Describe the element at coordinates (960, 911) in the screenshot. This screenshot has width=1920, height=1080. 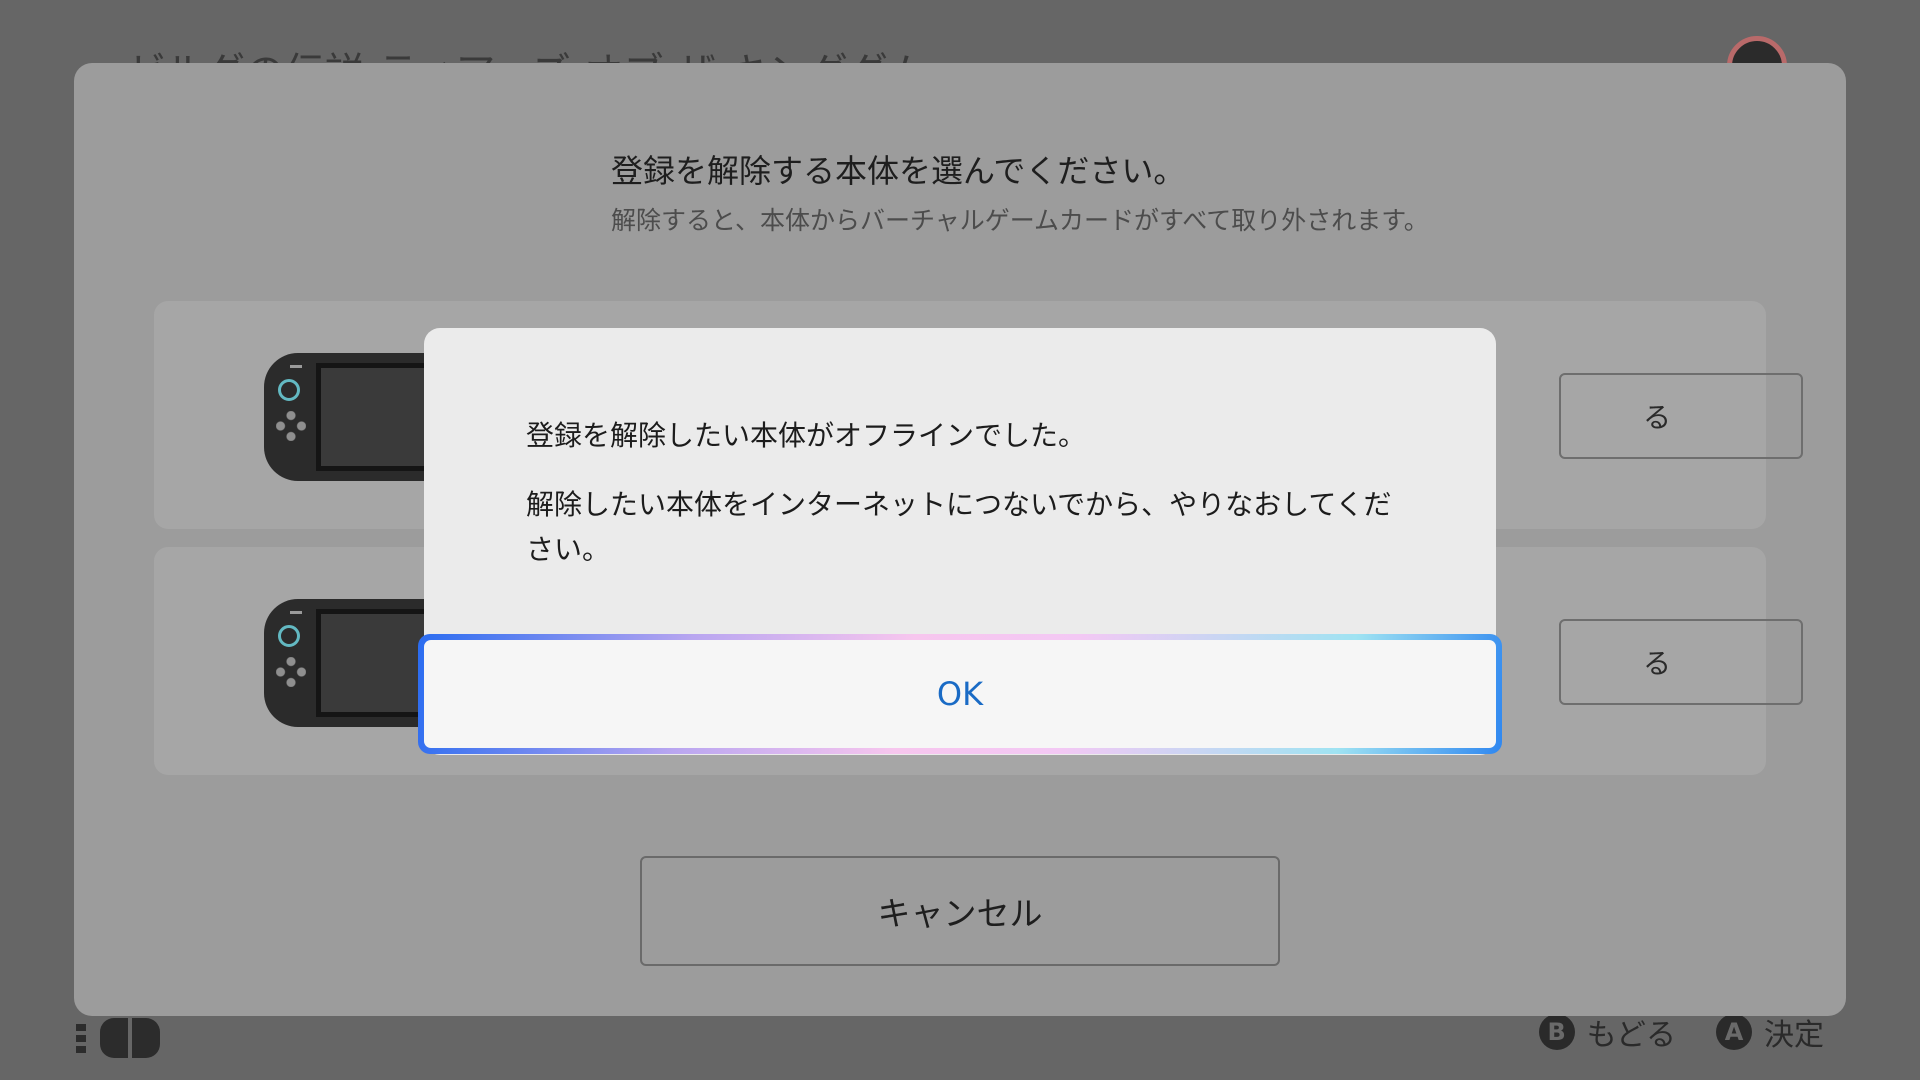
I see `cancel-button: キャンセル` at that location.